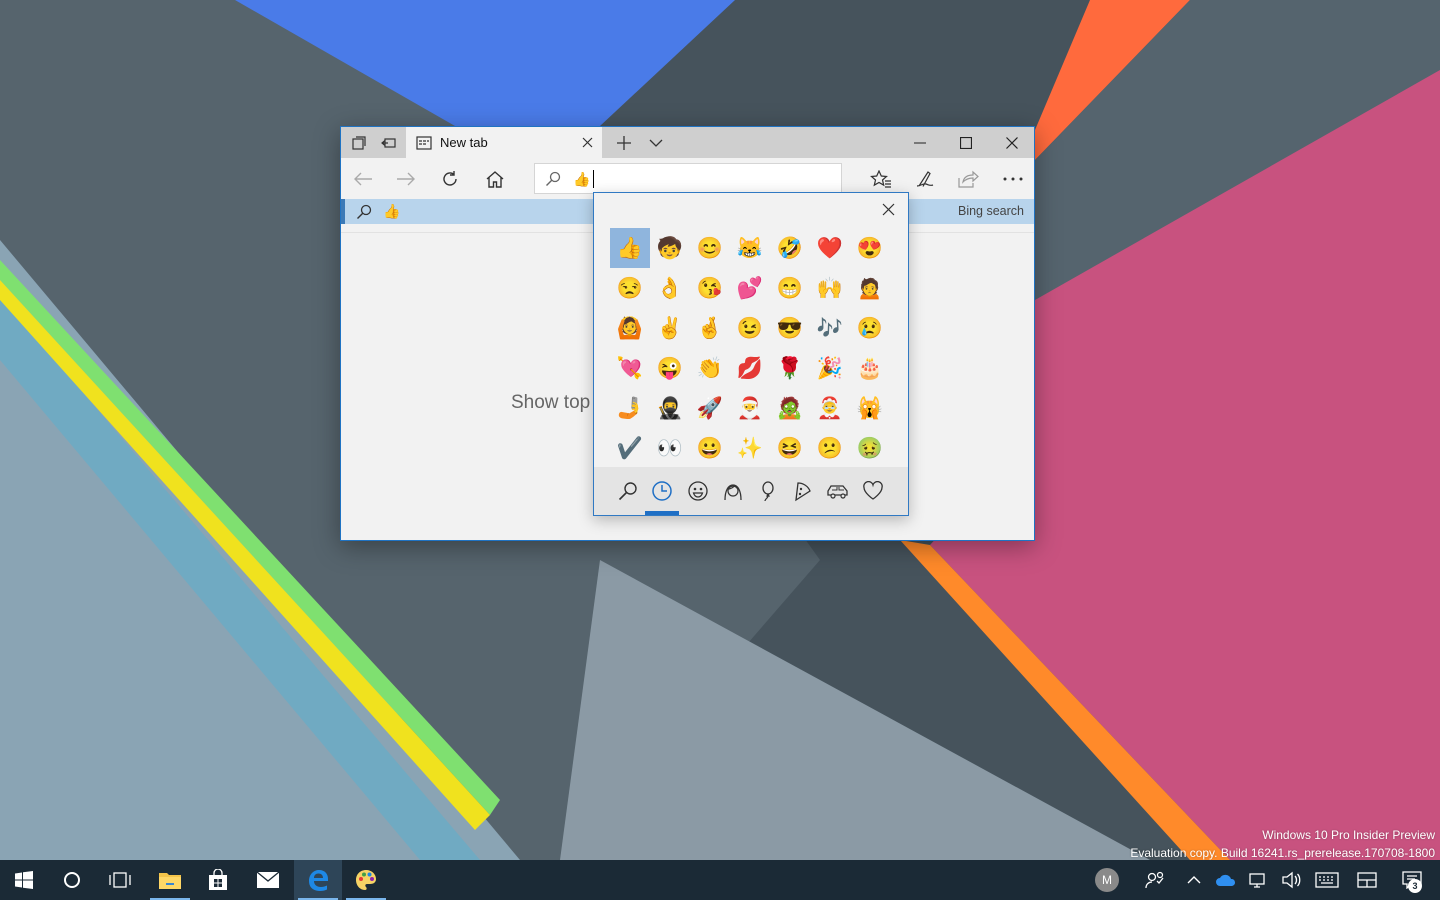 The image size is (1440, 900). Describe the element at coordinates (406, 179) in the screenshot. I see `forward-button` at that location.